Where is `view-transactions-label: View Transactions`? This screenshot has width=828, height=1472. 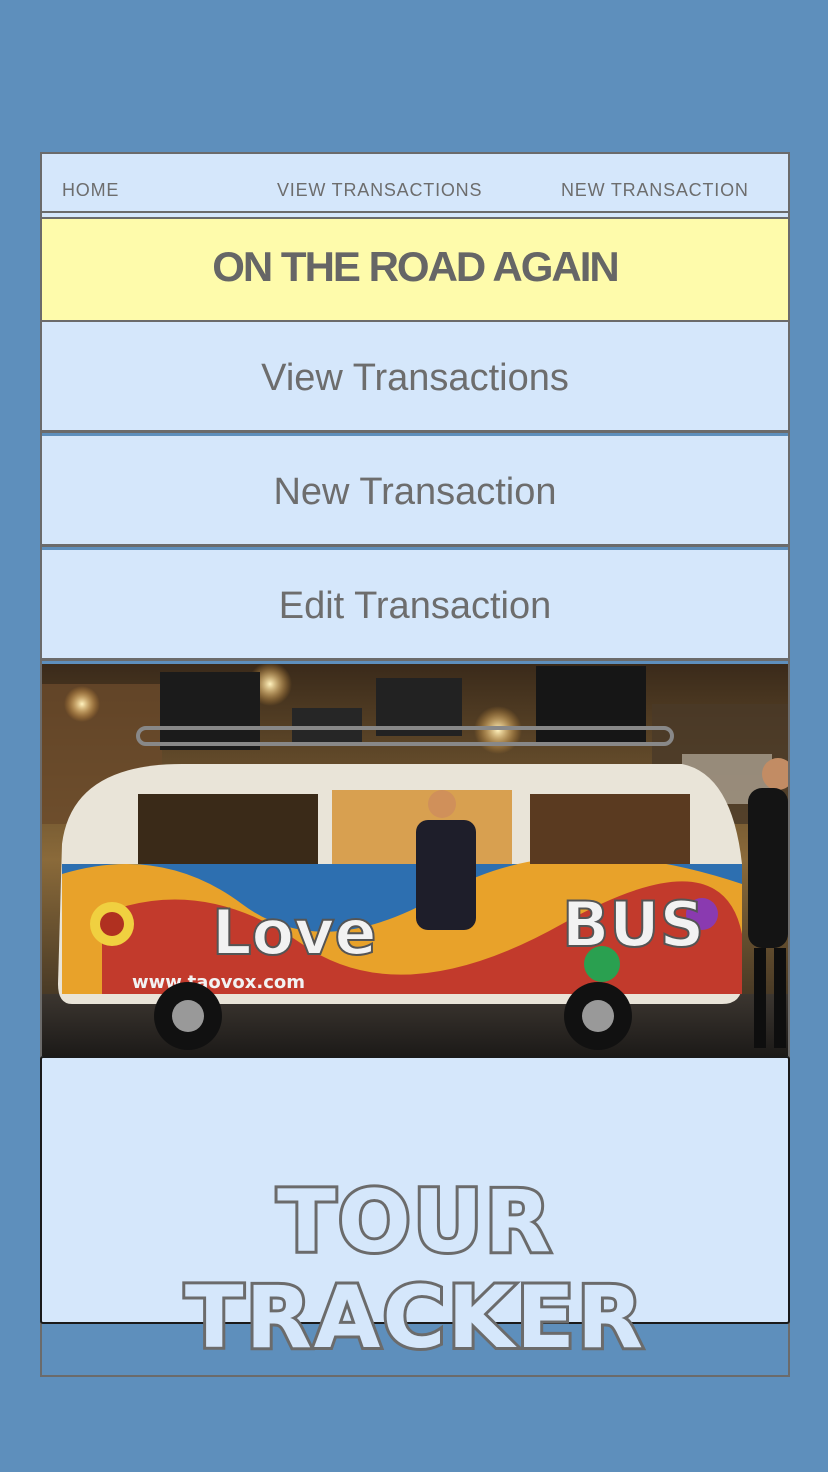
view-transactions-label: View Transactions is located at coordinates (415, 378).